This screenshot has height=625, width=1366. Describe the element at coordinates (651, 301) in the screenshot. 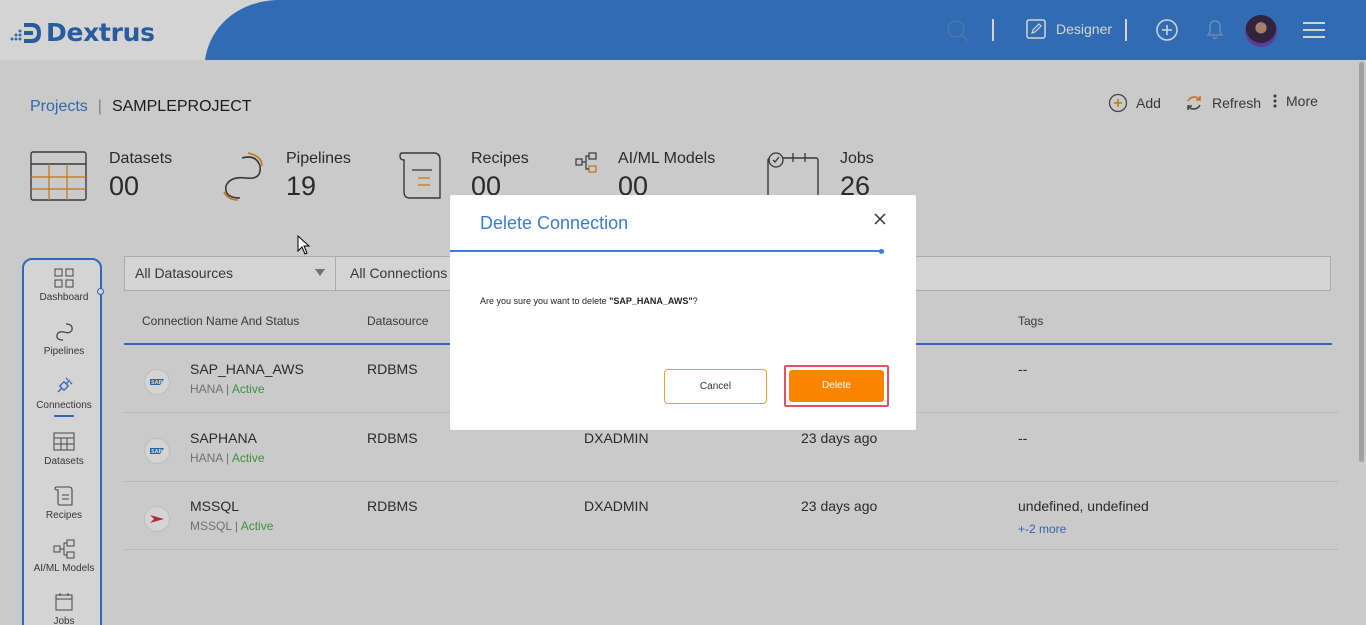

I see `message-target: "SAP_HANA_AWS"` at that location.